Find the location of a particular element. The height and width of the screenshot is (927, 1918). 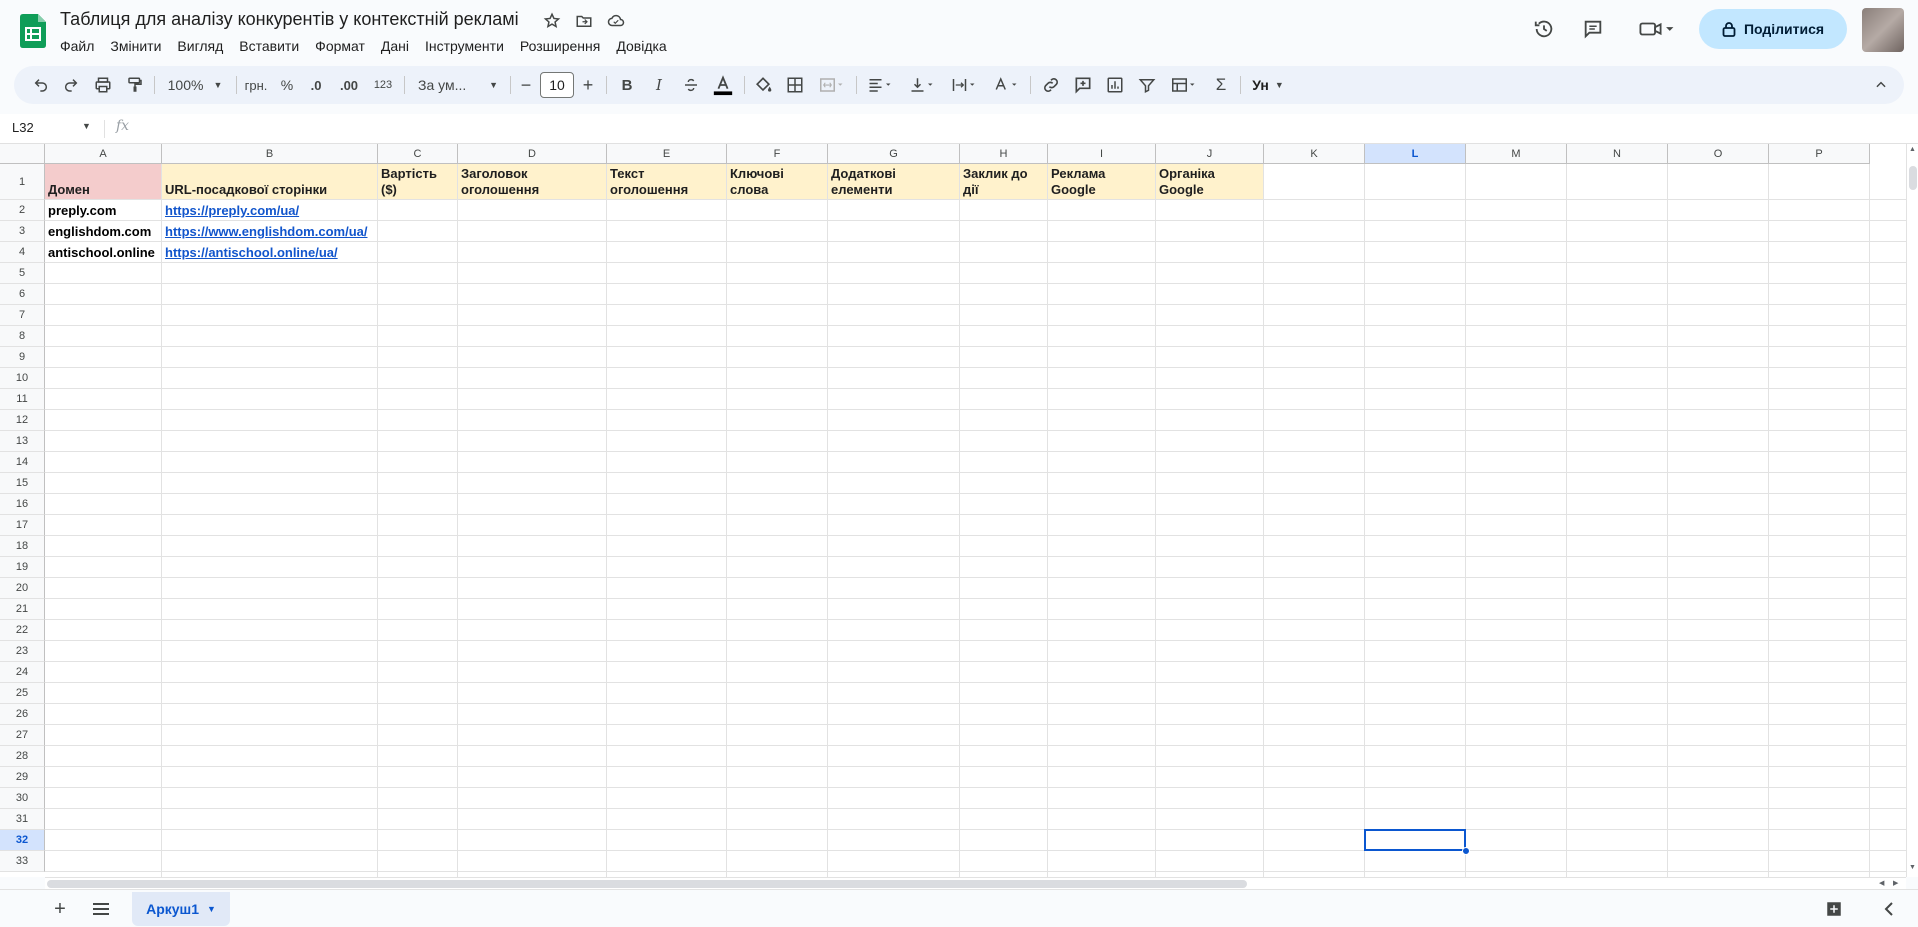

text-wrapping-icon is located at coordinates (964, 85).